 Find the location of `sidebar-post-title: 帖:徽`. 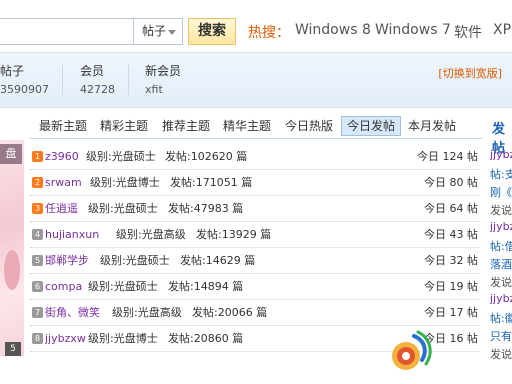

sidebar-post-title: 帖:徽 is located at coordinates (501, 318).